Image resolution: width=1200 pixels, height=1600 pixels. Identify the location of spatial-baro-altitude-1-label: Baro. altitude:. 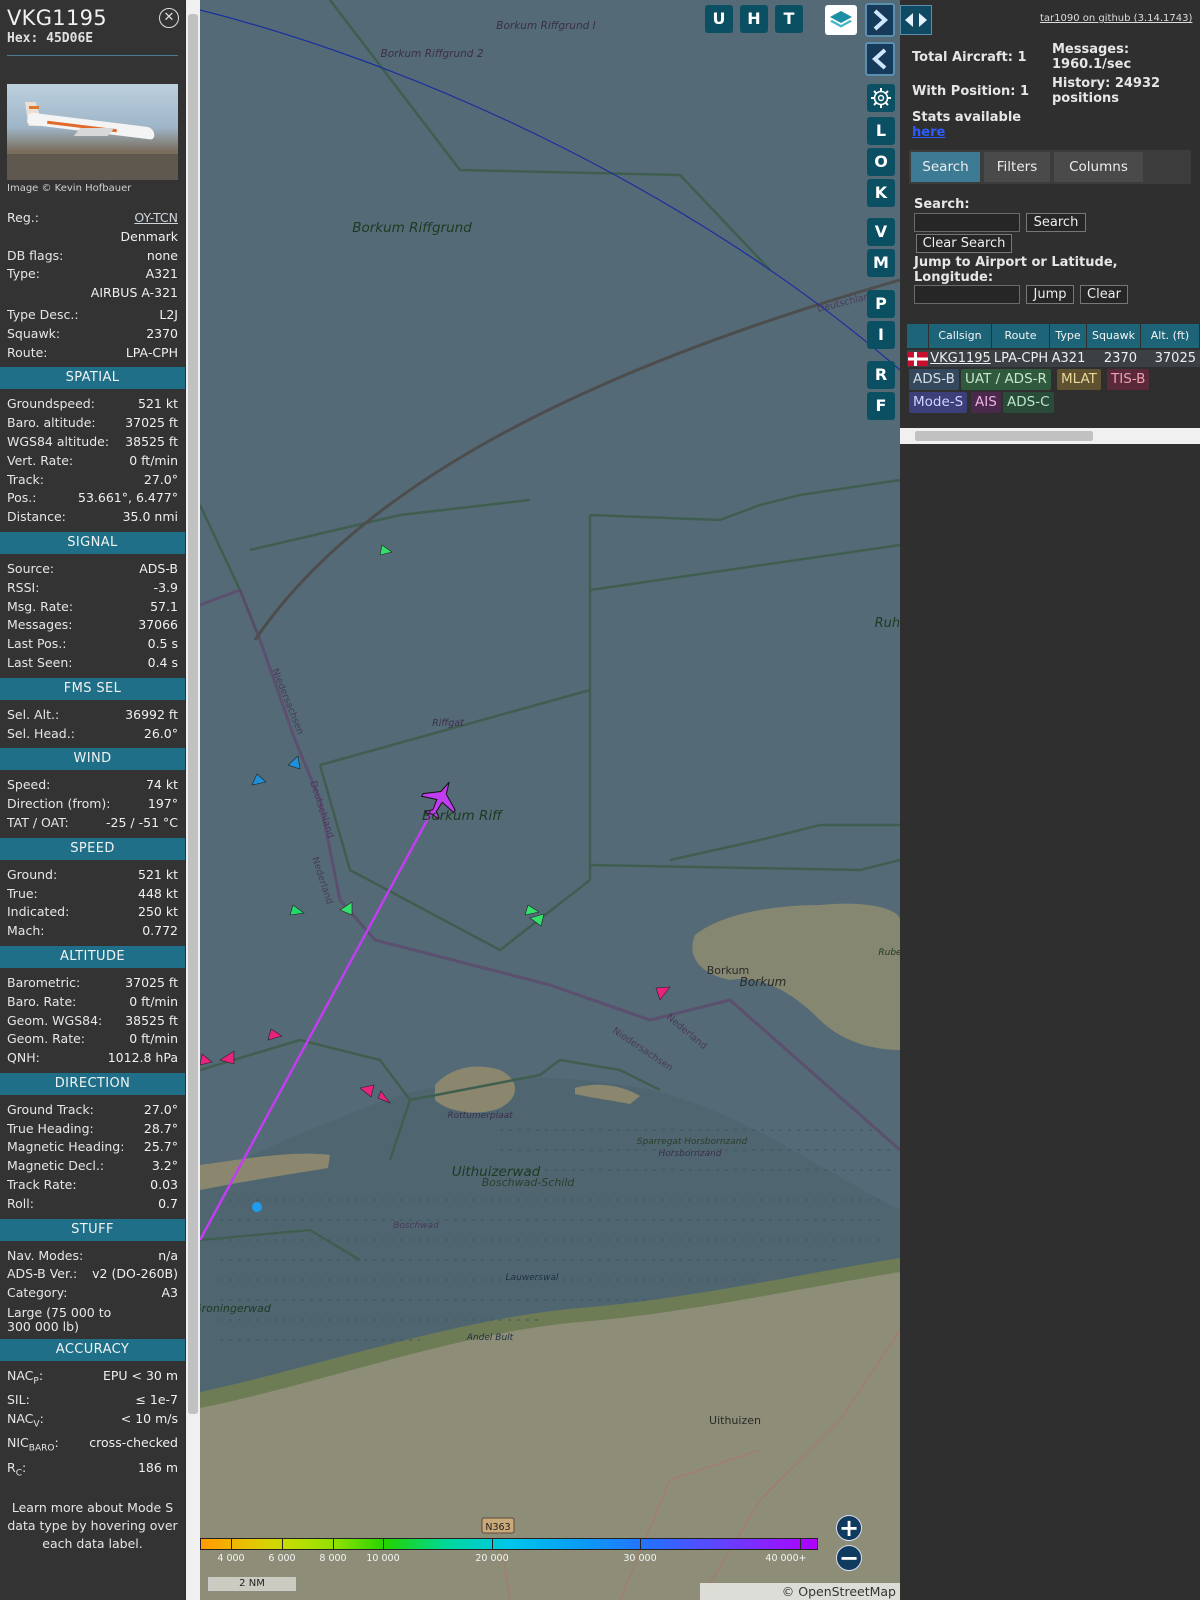
(51, 423).